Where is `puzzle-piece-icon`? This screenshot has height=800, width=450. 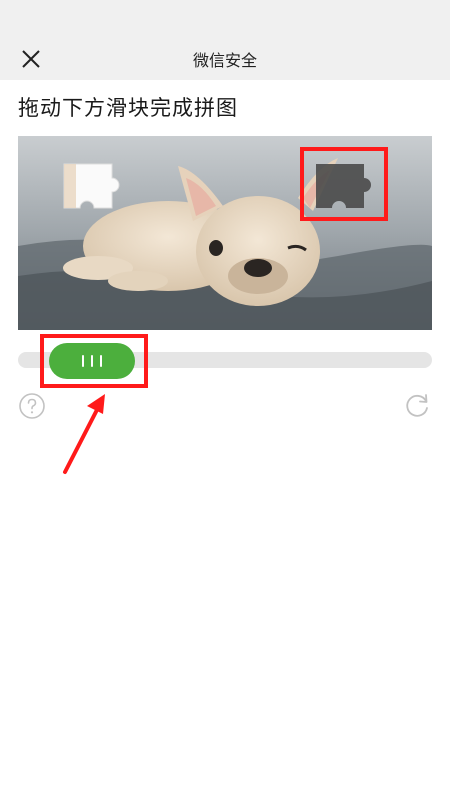 puzzle-piece-icon is located at coordinates (91, 186).